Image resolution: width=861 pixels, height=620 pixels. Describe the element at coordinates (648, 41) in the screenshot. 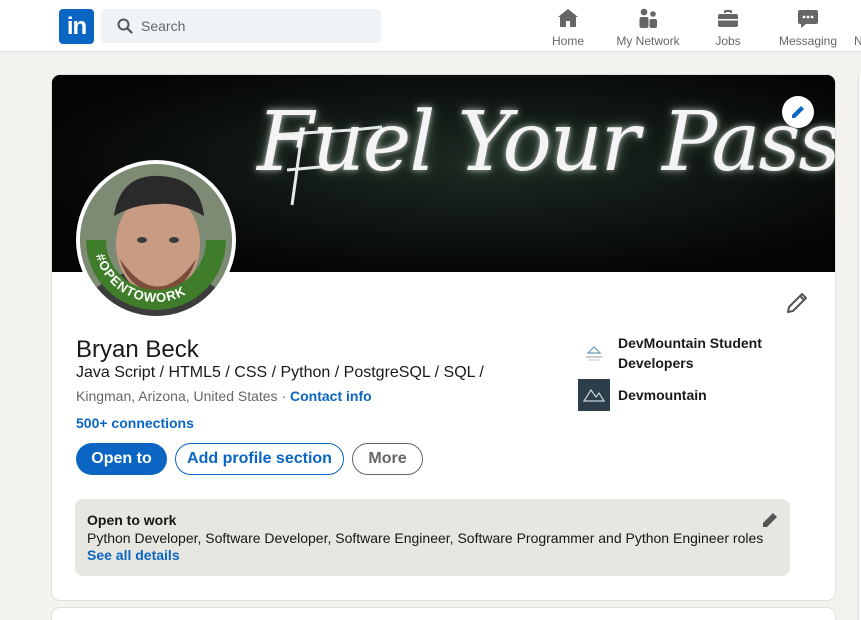

I see `nav-my-network-label: My Network` at that location.